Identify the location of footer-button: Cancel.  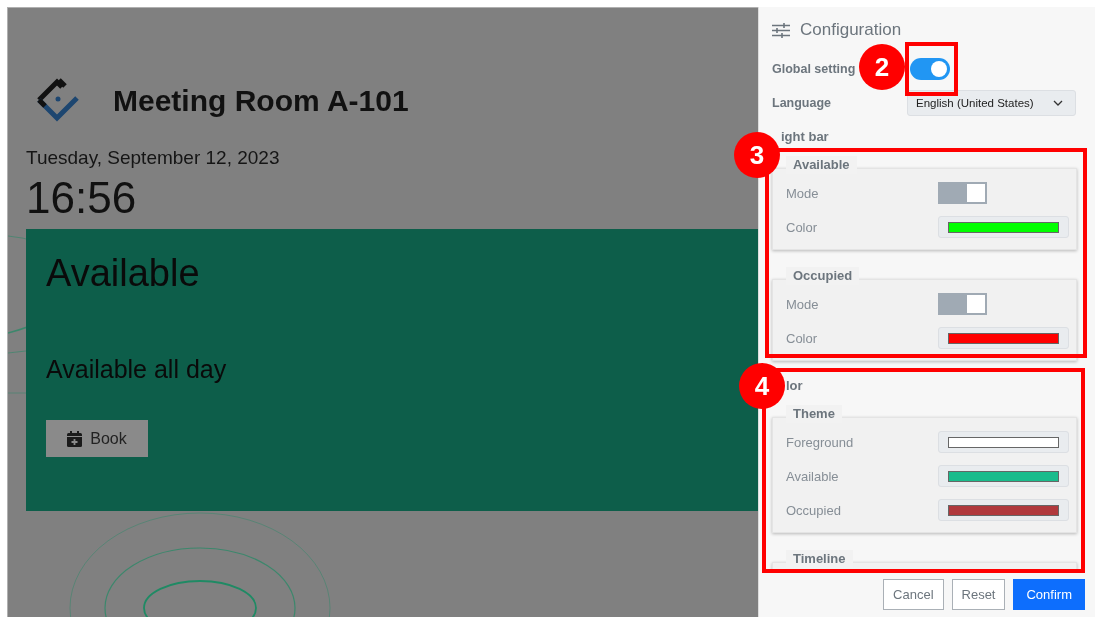
(913, 594).